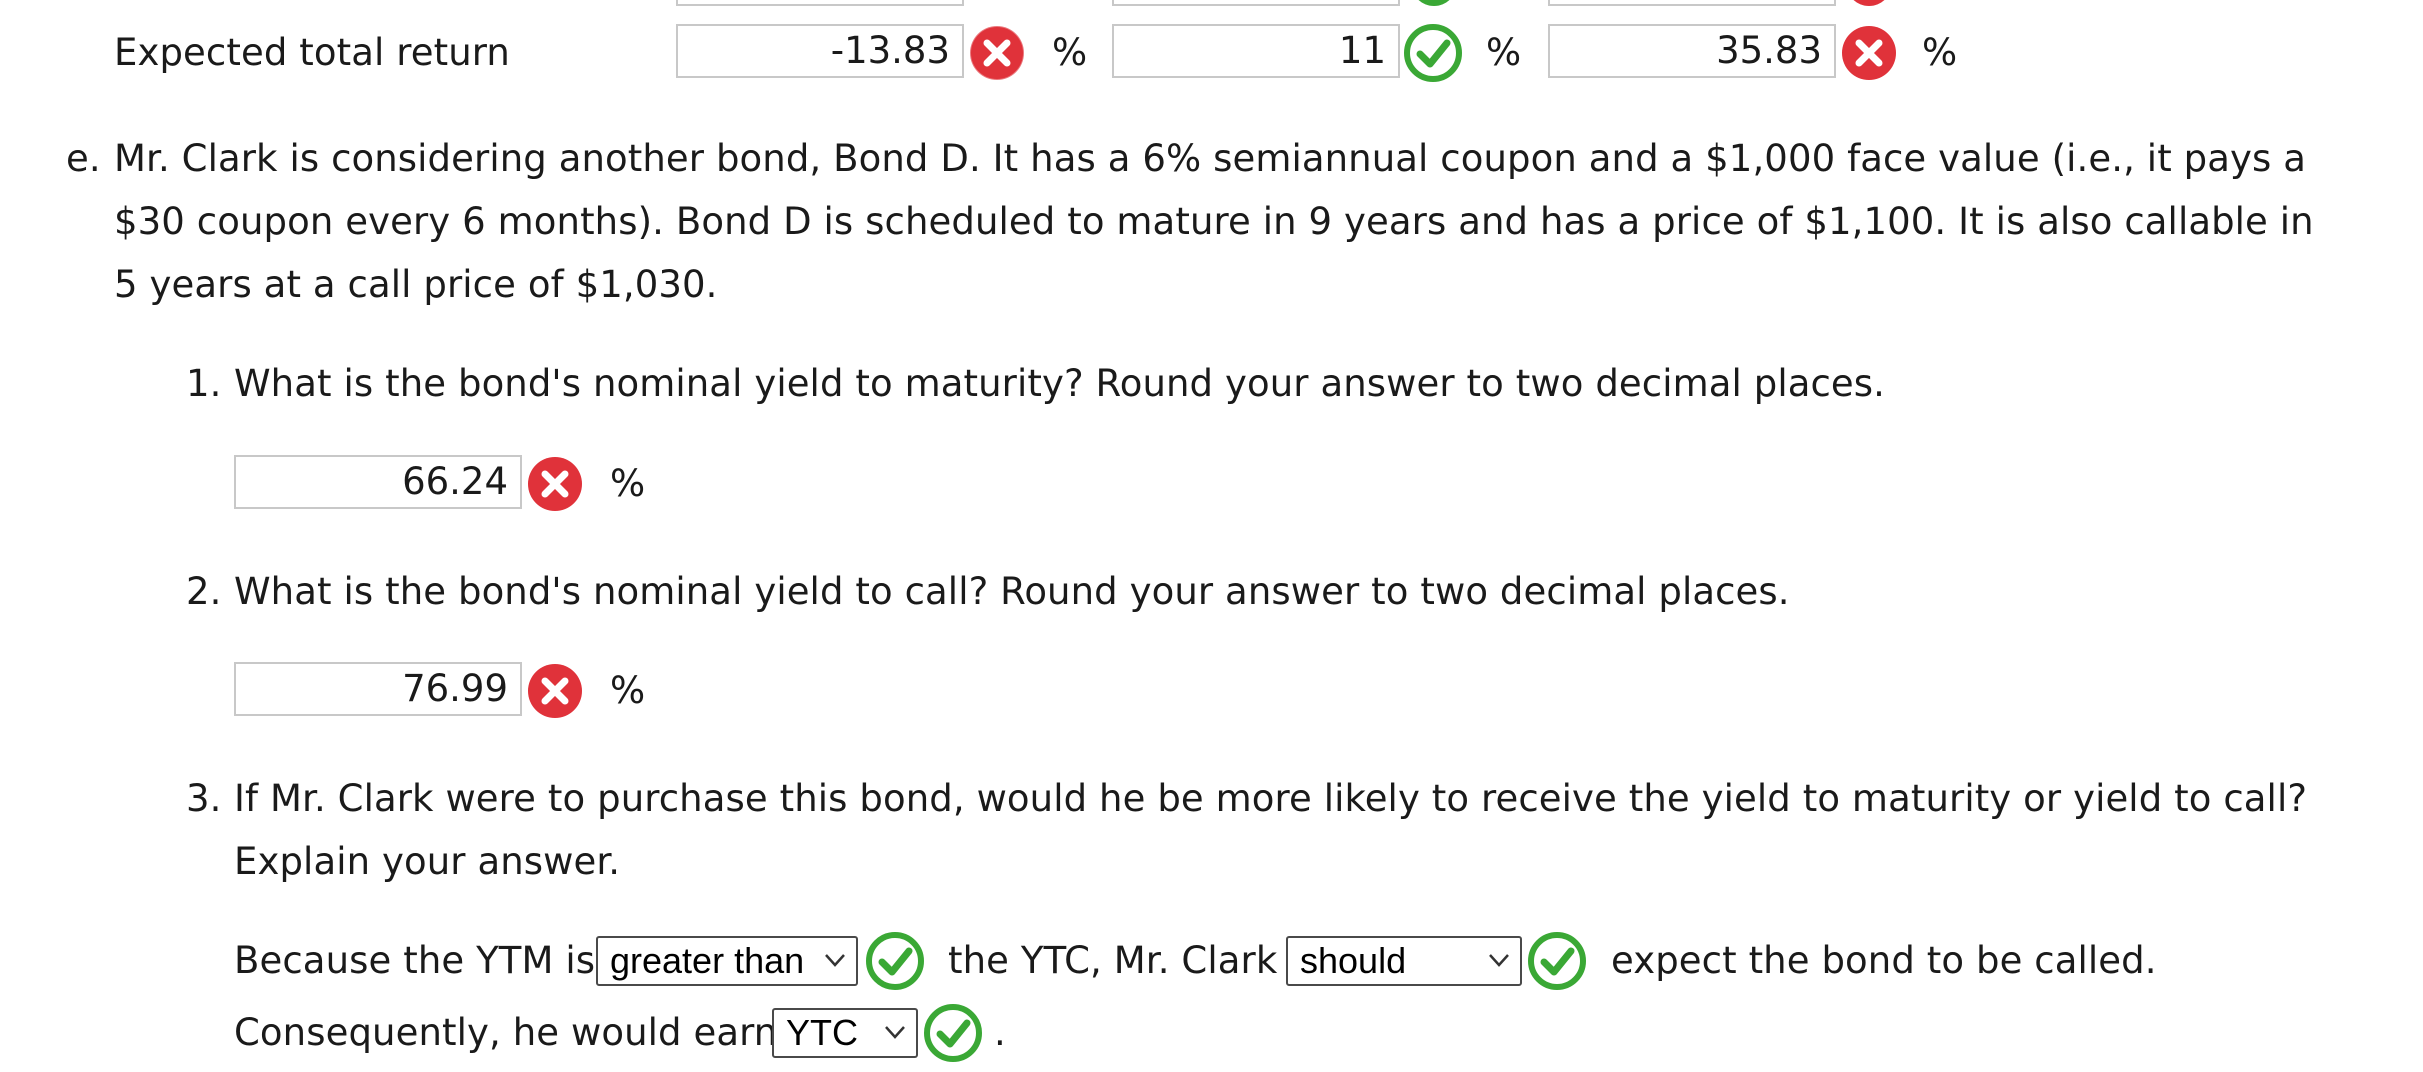  What do you see at coordinates (707, 960) in the screenshot?
I see `ytm-vs-ytc-select-value: greater than` at bounding box center [707, 960].